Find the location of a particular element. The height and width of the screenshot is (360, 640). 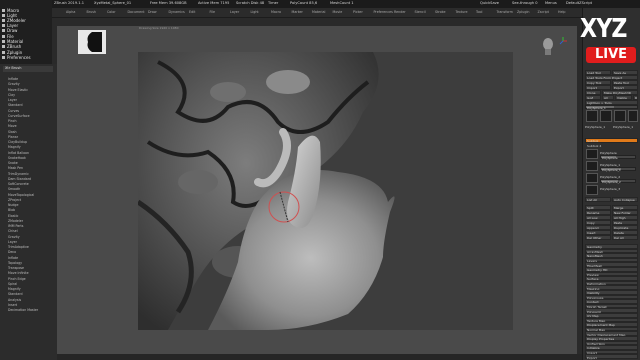

menu-bar-item: Light is located at coordinates (255, 12).